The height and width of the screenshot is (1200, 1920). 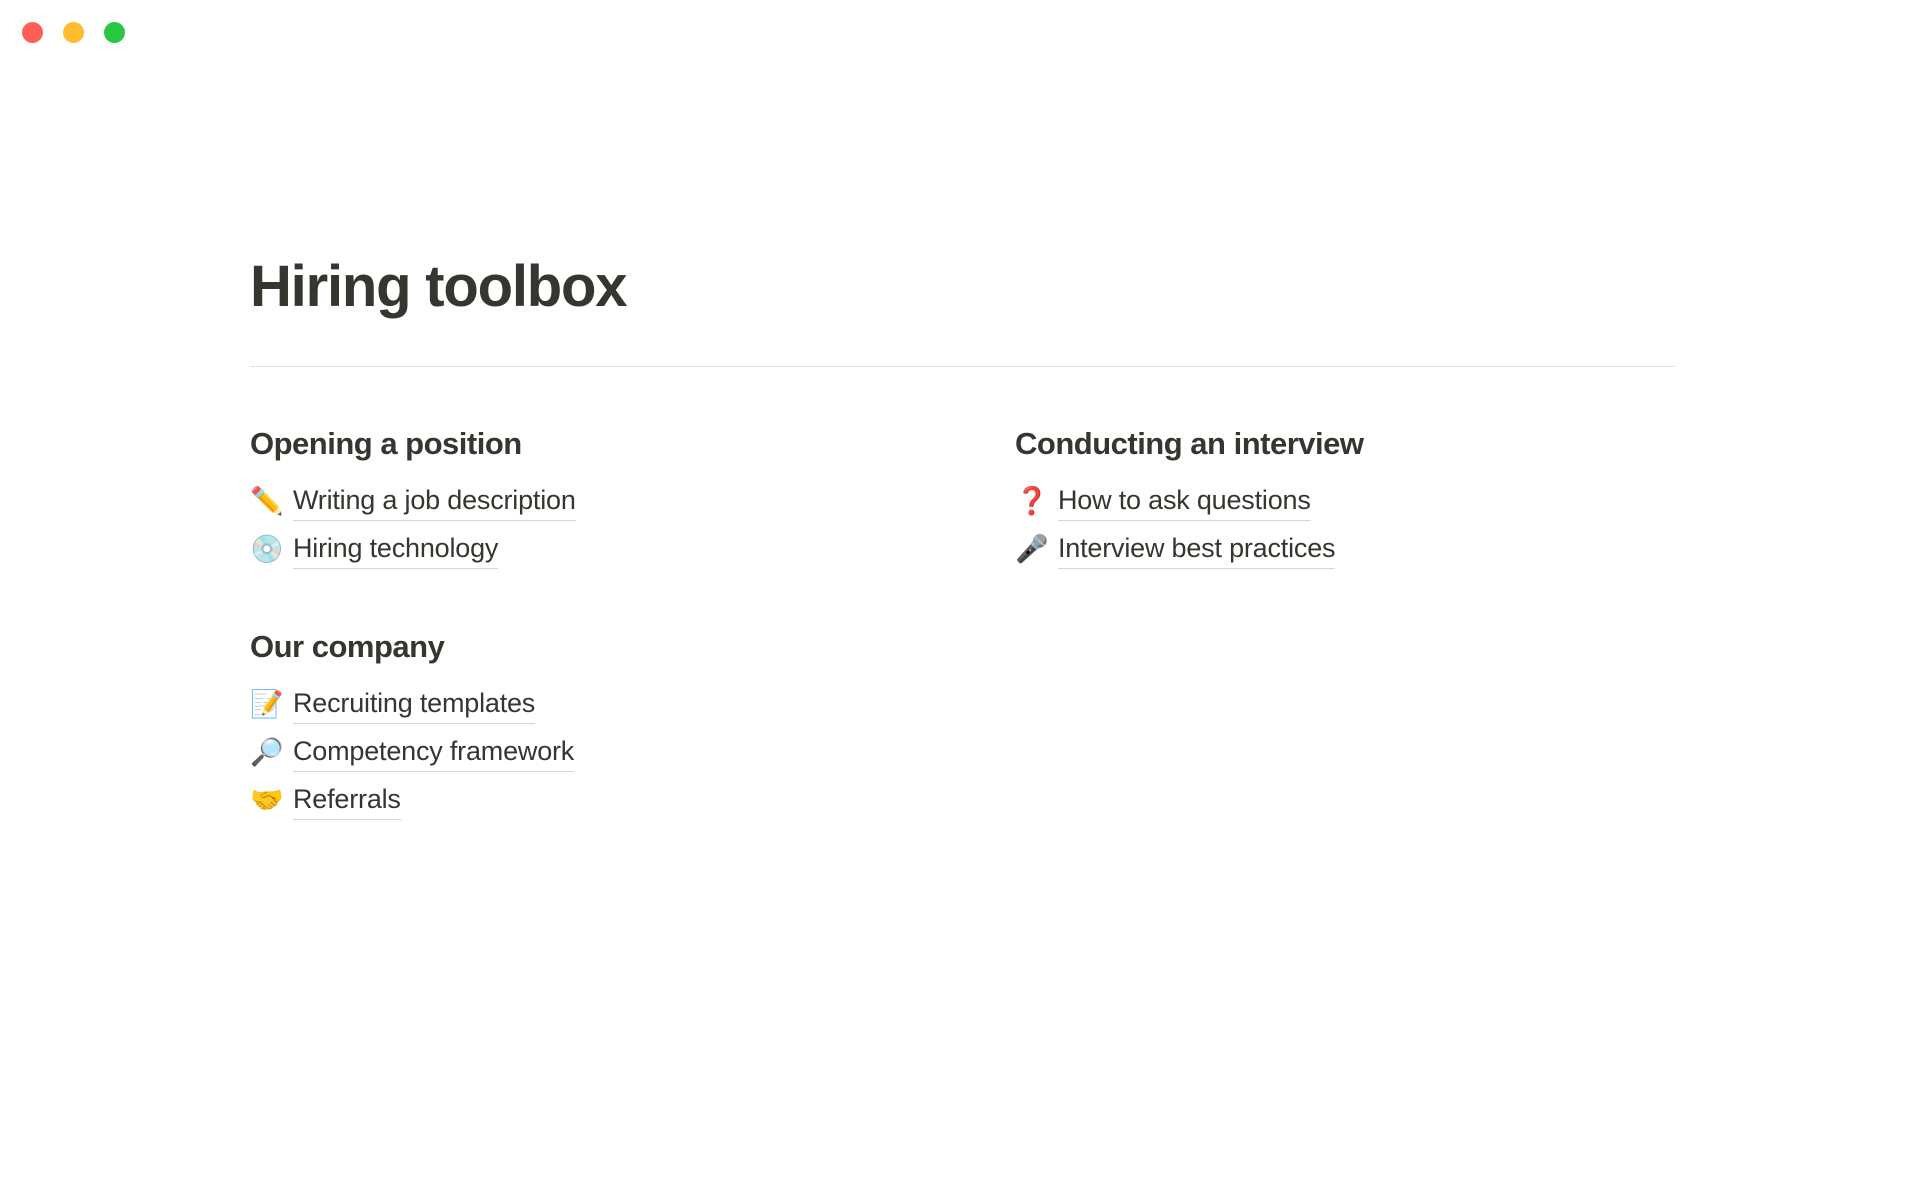 What do you see at coordinates (267, 550) in the screenshot?
I see `optical-disk-icon: 💿` at bounding box center [267, 550].